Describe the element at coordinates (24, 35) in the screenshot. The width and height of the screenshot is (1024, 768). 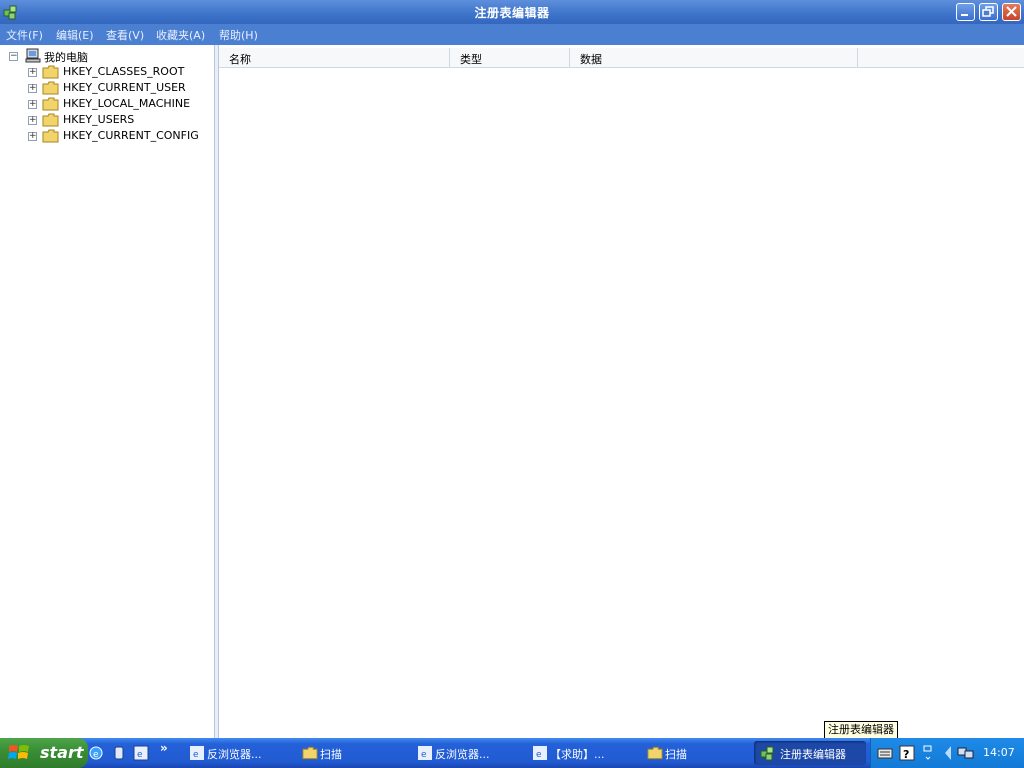
I see `menu-file: 文件(F)` at that location.